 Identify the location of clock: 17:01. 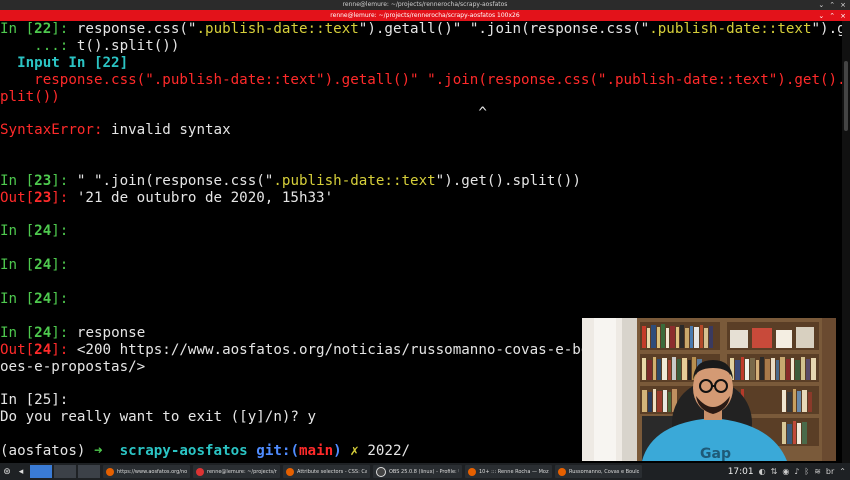
(741, 472).